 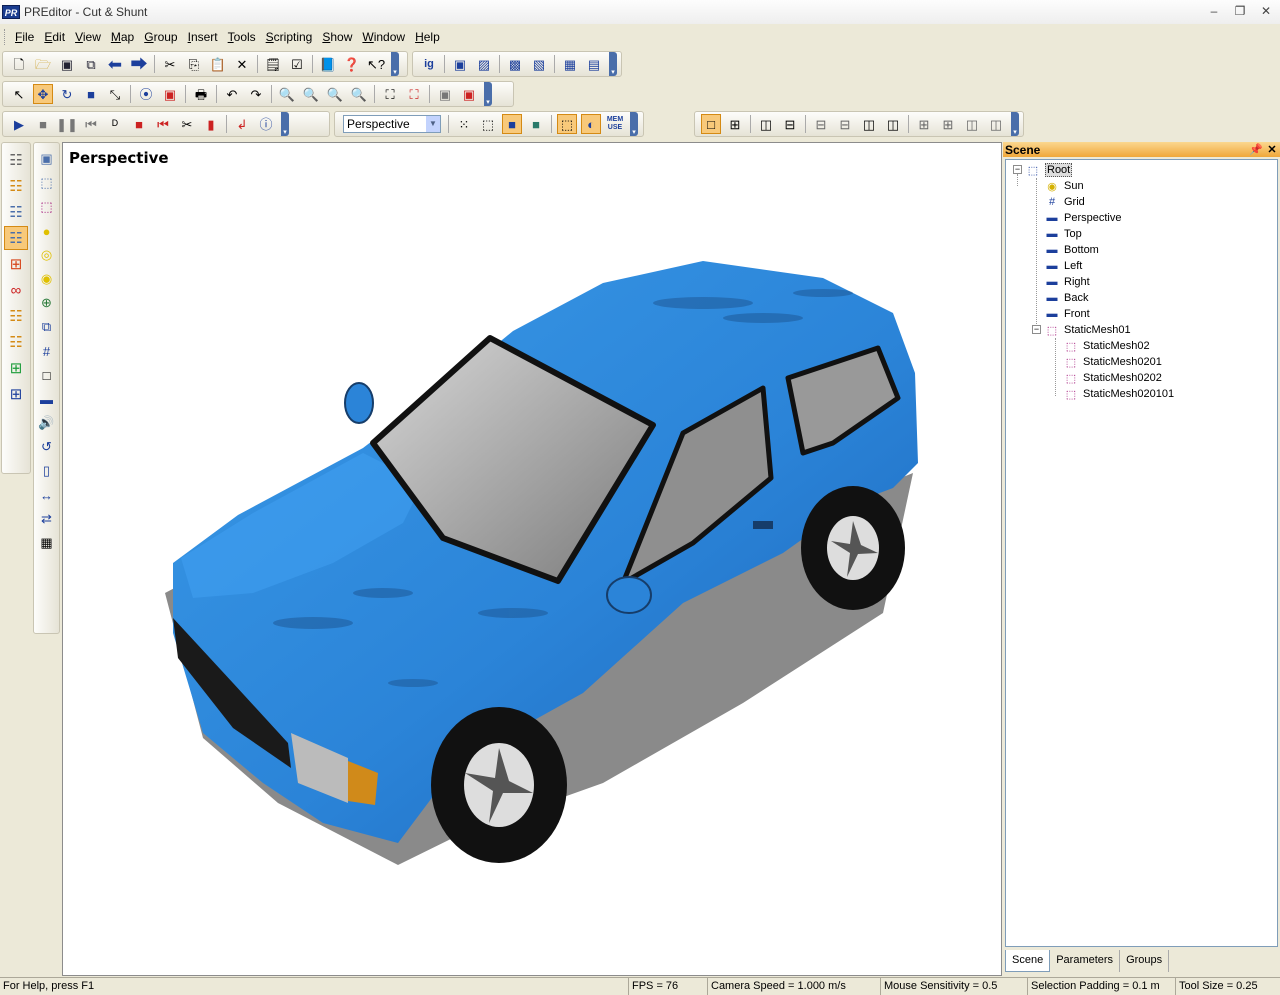 What do you see at coordinates (392, 124) in the screenshot?
I see `camera-select: Perspective ▼` at bounding box center [392, 124].